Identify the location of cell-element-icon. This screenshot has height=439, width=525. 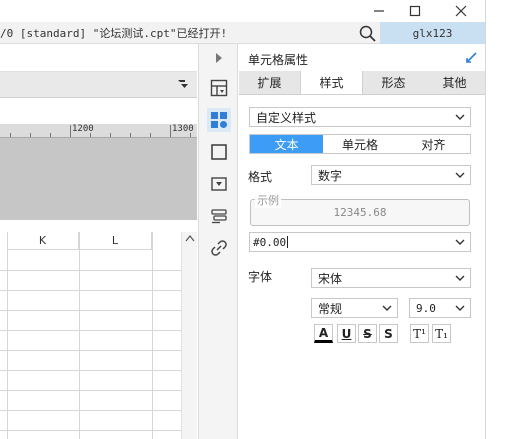
(219, 88).